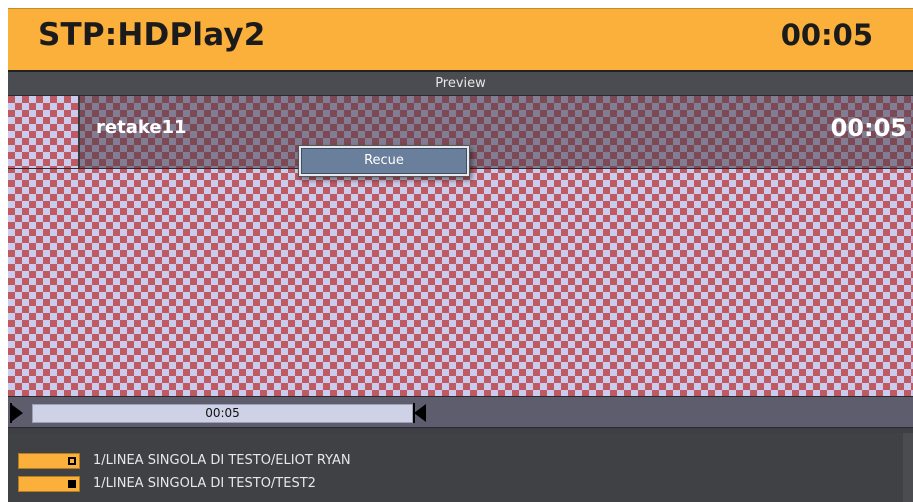 The image size is (913, 502). I want to click on context-menu: Recue, so click(384, 161).